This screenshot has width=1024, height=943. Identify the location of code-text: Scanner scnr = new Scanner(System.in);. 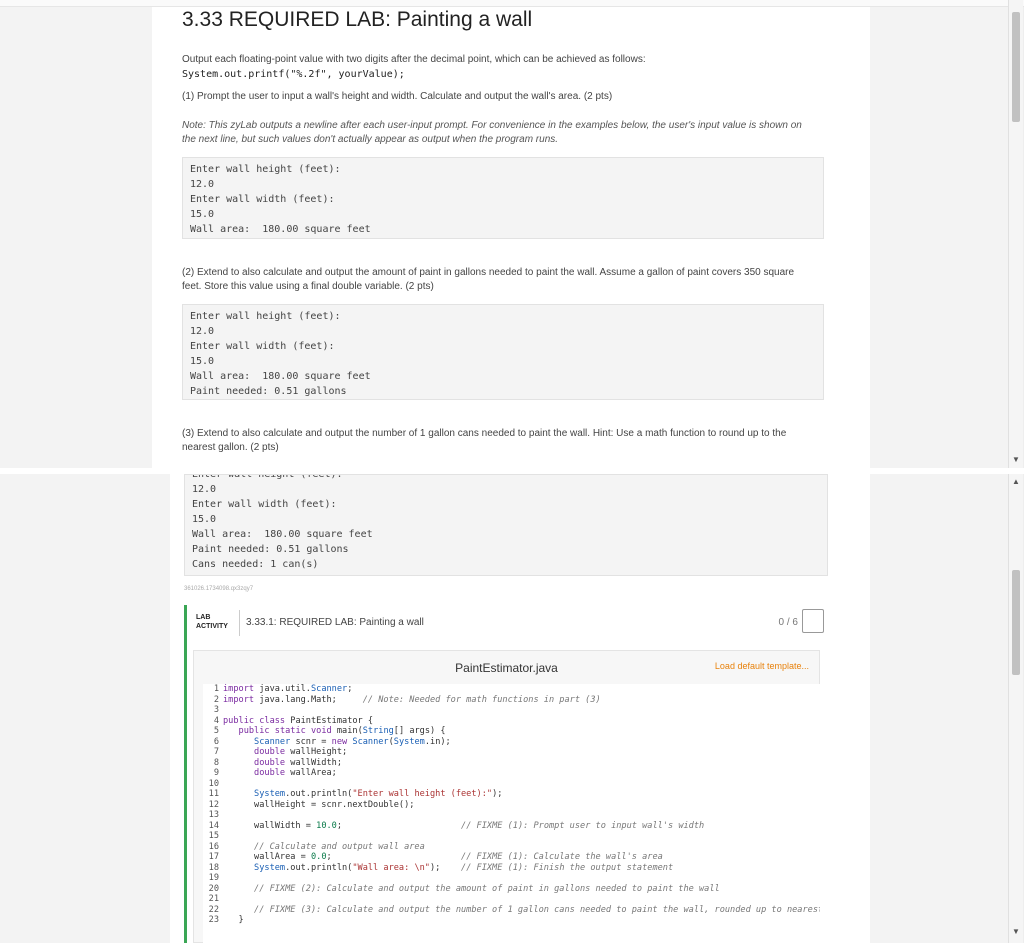
(337, 742).